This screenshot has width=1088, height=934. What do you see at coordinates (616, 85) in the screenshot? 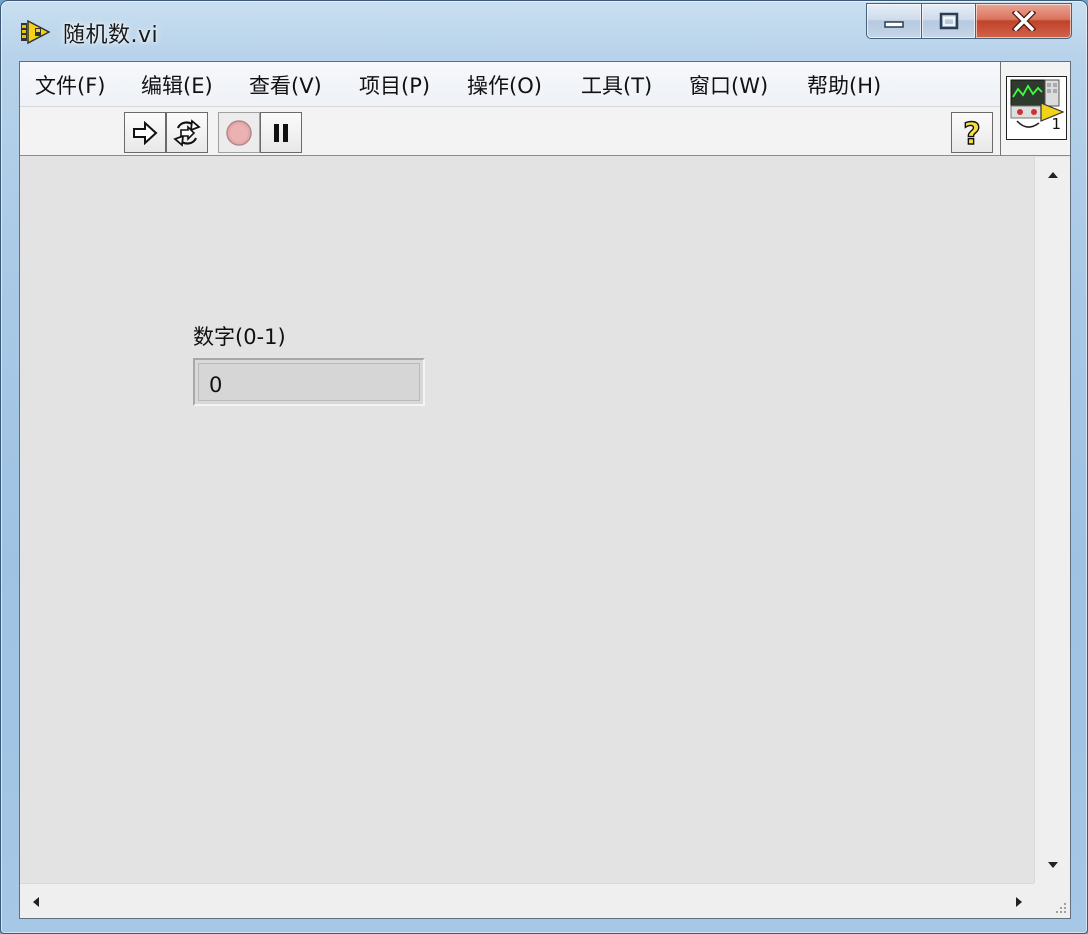
I see `menu-tools: 工具(T)` at bounding box center [616, 85].